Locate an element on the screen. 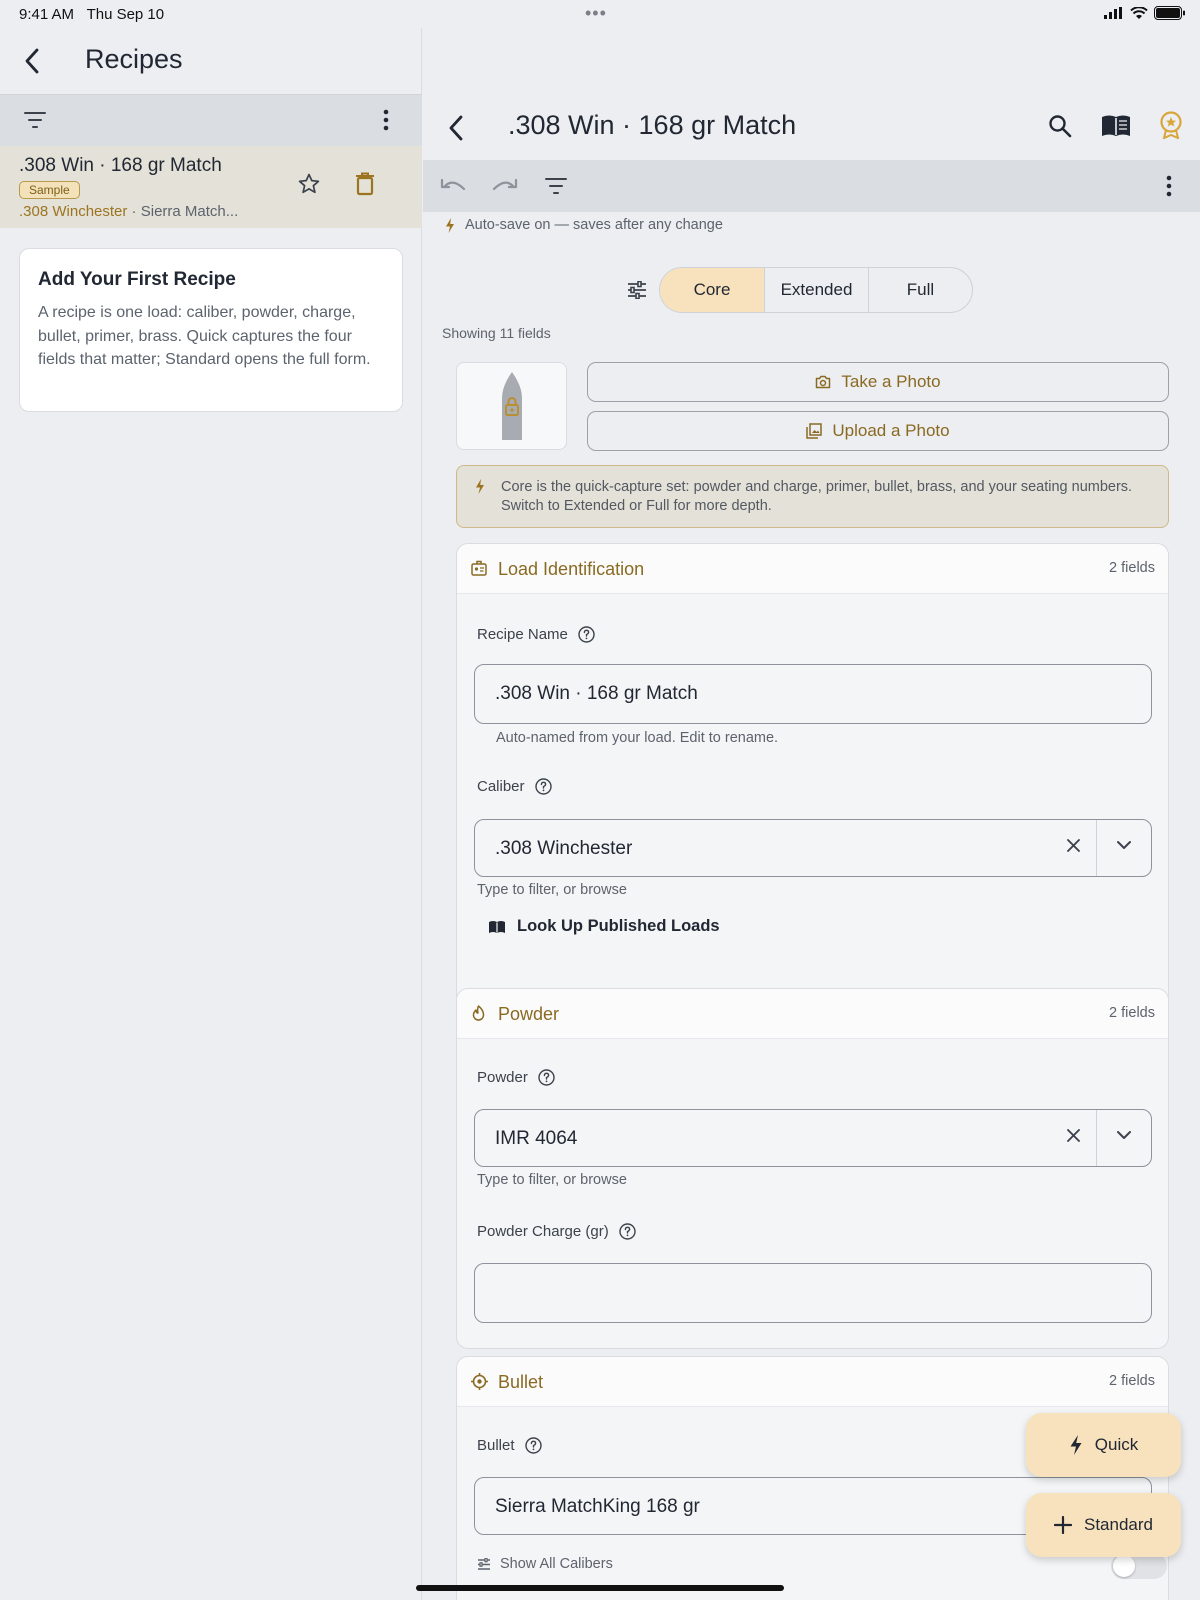 The image size is (1200, 1600). battery-icon is located at coordinates (1169, 13).